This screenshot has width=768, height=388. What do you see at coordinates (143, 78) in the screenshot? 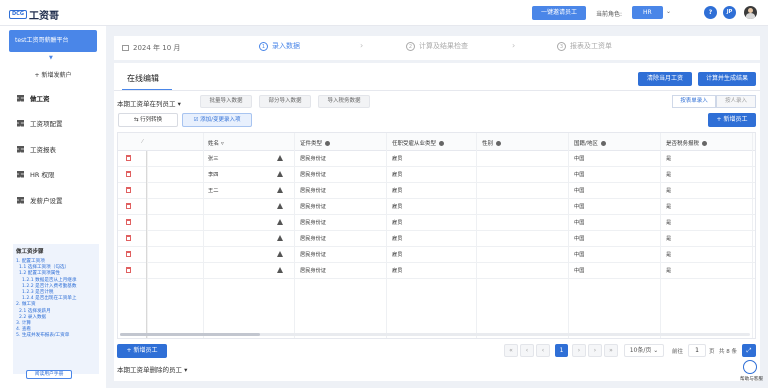
I see `tab-online-edit: 在线编辑` at bounding box center [143, 78].